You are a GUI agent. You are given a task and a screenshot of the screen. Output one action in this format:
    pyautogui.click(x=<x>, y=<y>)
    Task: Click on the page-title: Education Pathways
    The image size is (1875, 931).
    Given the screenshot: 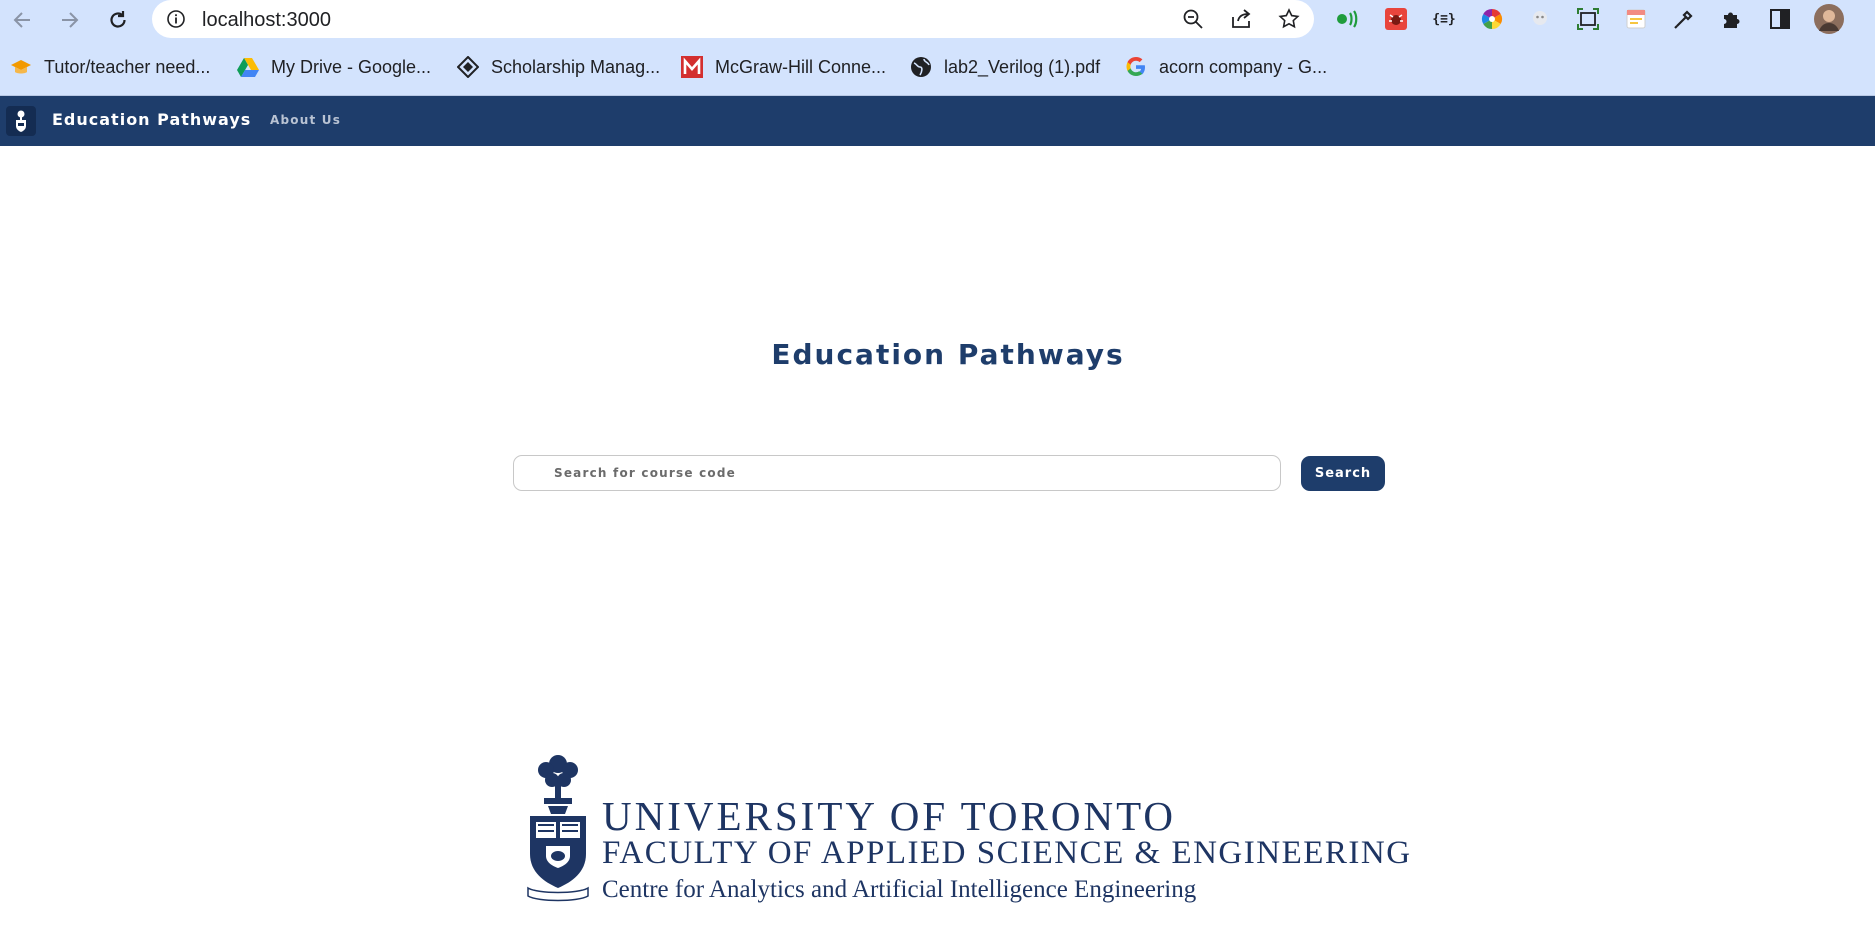 What is the action you would take?
    pyautogui.click(x=948, y=354)
    